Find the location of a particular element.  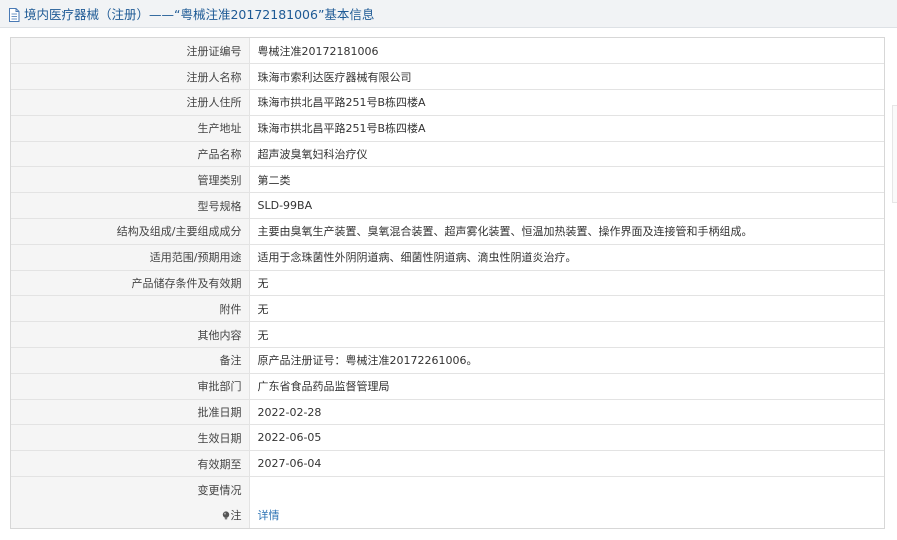

table-row: 生产地址 珠海市拱北昌平路251号B栋四楼A is located at coordinates (447, 128).